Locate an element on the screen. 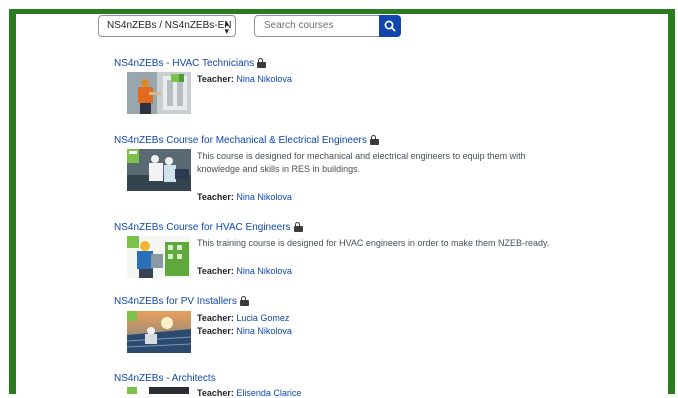 This screenshot has width=678, height=398. page-frame-left is located at coordinates (12, 201).